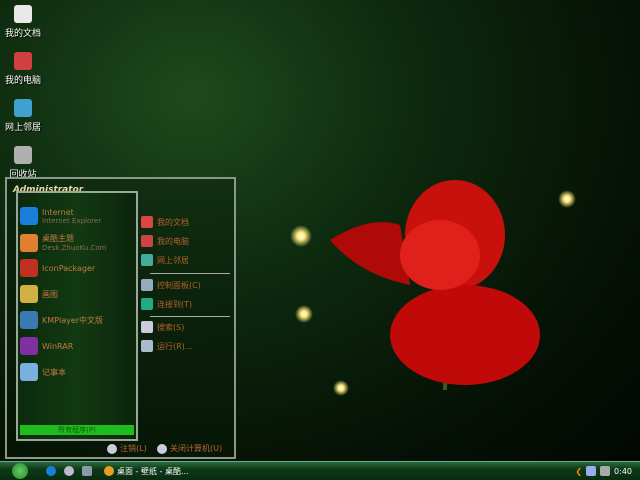  I want to click on program-item: Internet Internet Explorer, so click(60, 216).